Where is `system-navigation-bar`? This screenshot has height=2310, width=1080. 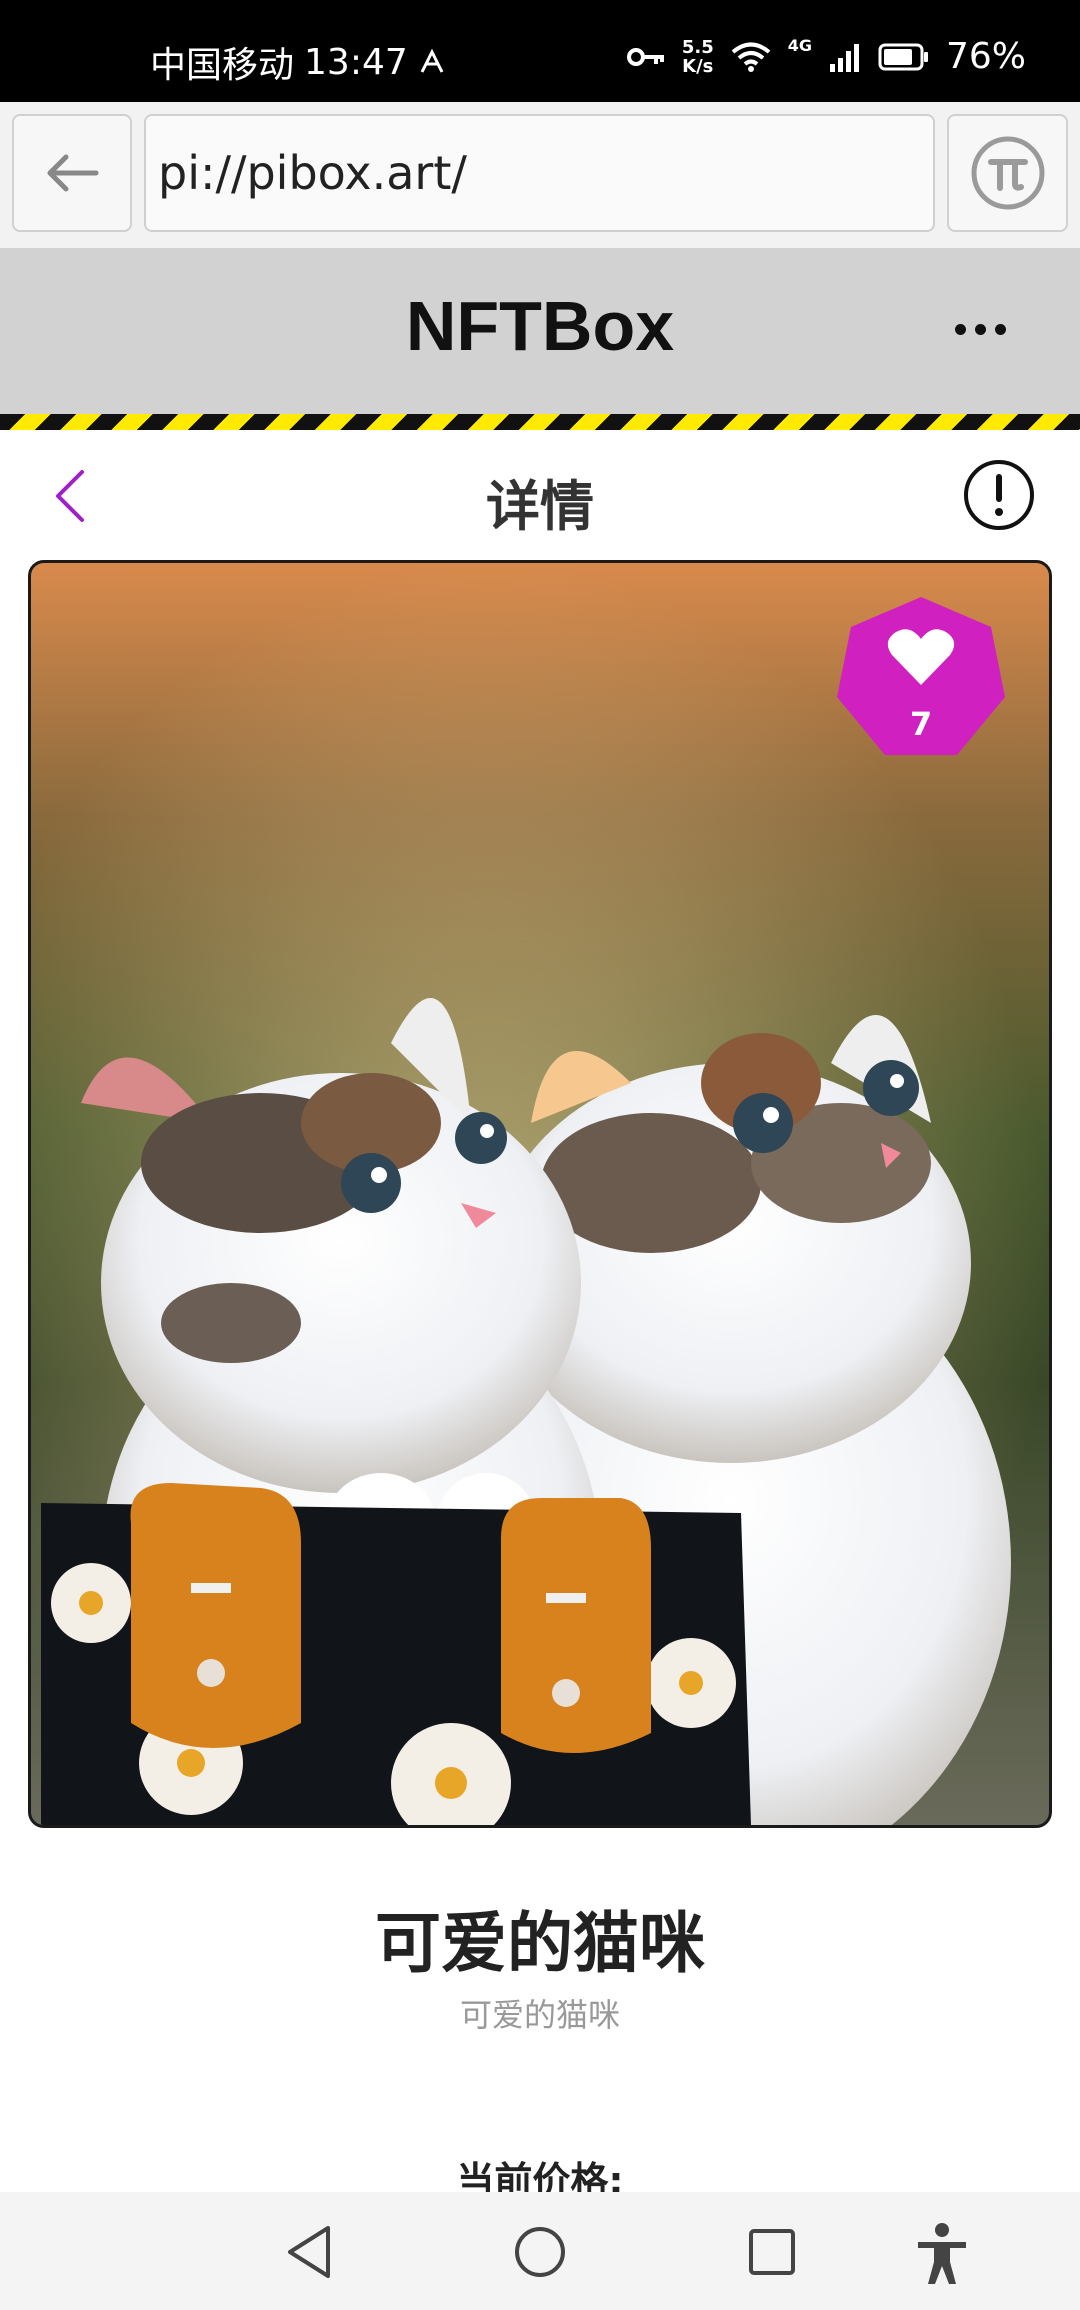
system-navigation-bar is located at coordinates (540, 2251).